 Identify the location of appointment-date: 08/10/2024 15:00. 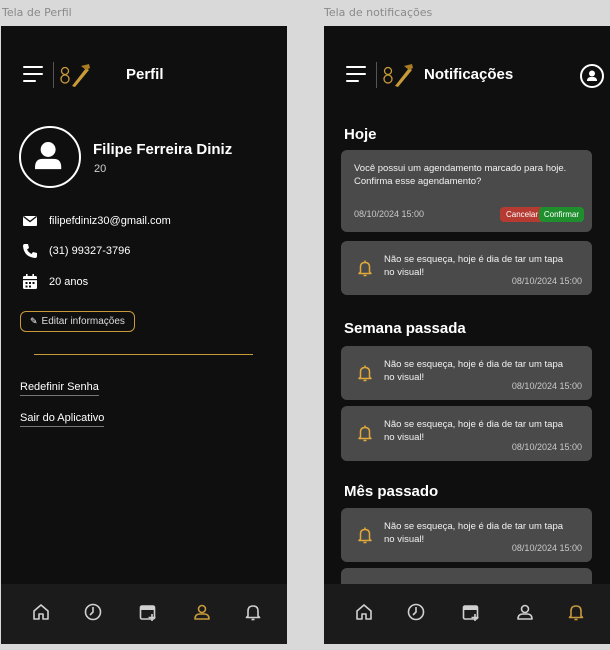
(389, 214).